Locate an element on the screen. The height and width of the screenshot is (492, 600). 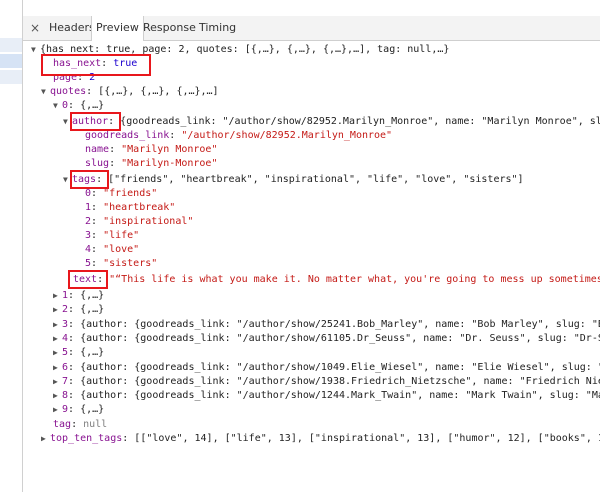
value-name: "Marilyn Monroe" is located at coordinates (169, 149).